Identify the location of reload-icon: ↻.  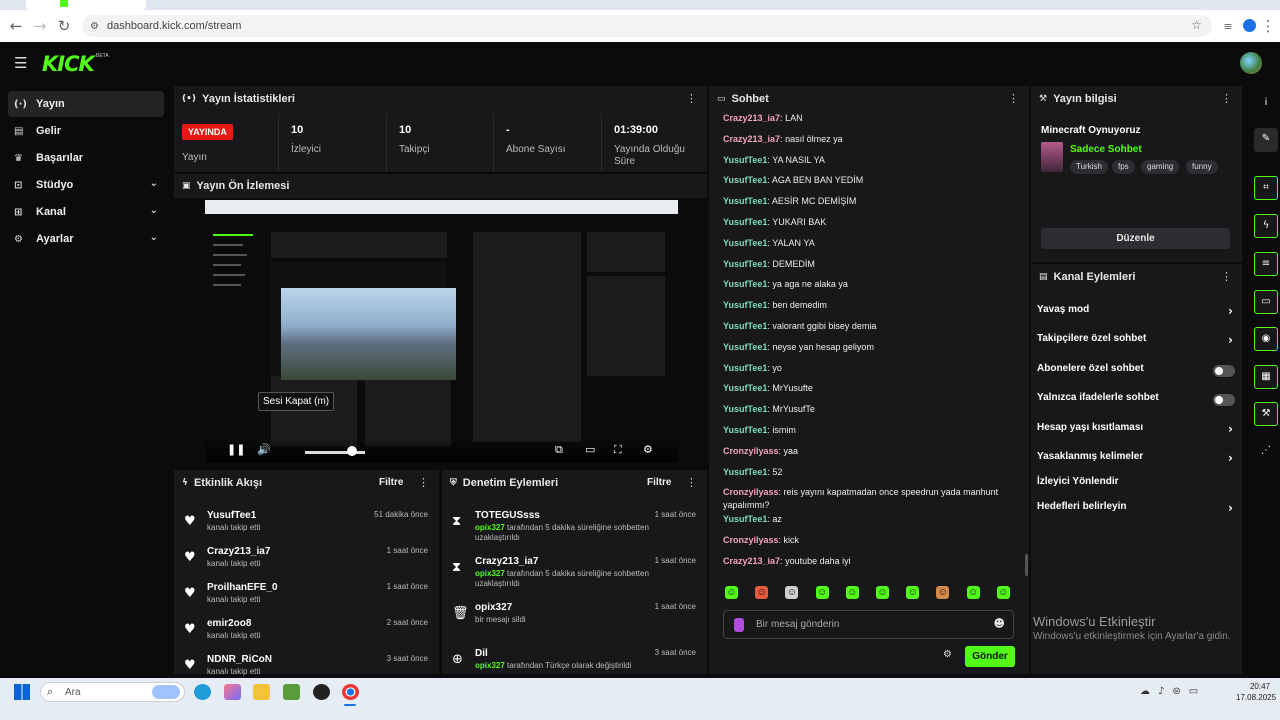
(64, 26).